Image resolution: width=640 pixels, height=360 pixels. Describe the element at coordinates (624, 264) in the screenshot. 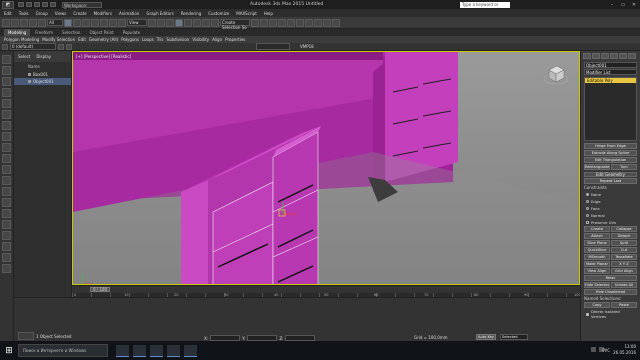

I see `x-y-z-button: X Y Z` at that location.